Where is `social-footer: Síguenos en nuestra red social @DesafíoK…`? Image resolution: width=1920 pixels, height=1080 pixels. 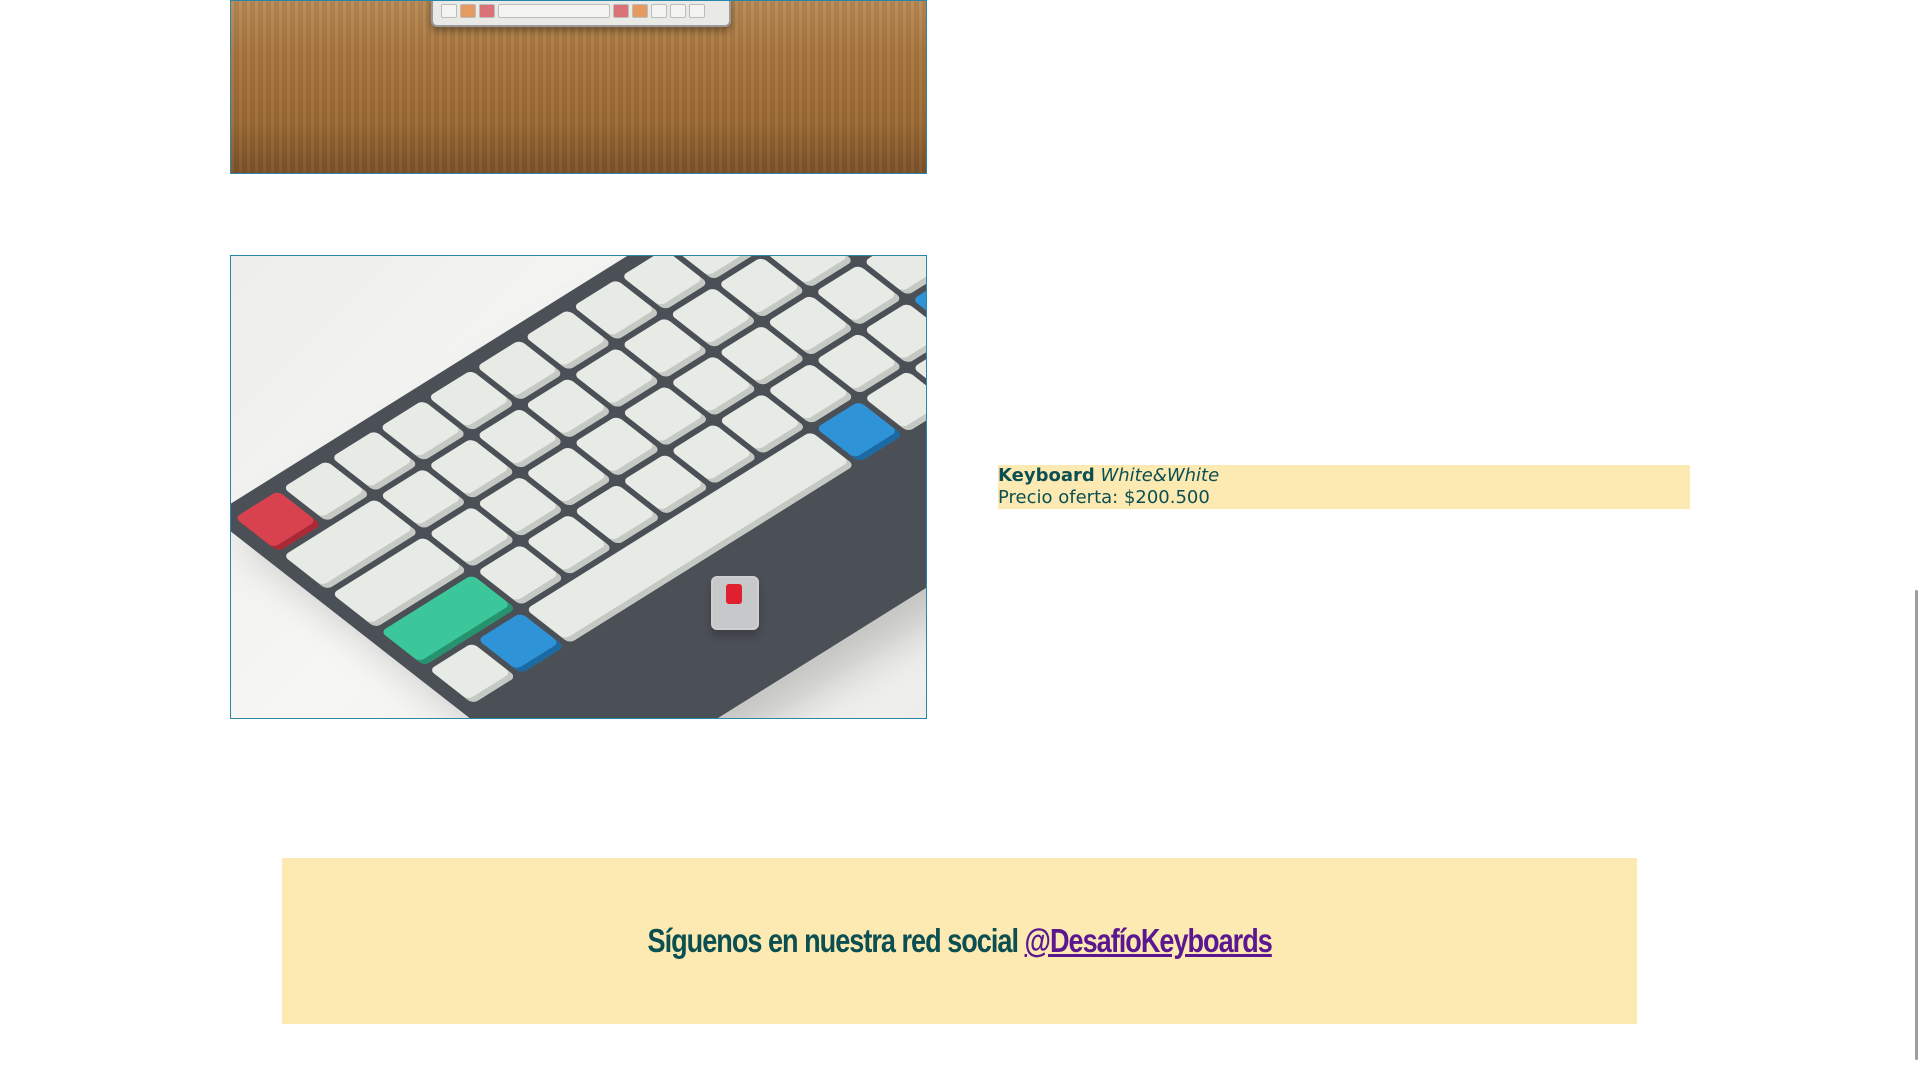 social-footer: Síguenos en nuestra red social @DesafíoK… is located at coordinates (959, 941).